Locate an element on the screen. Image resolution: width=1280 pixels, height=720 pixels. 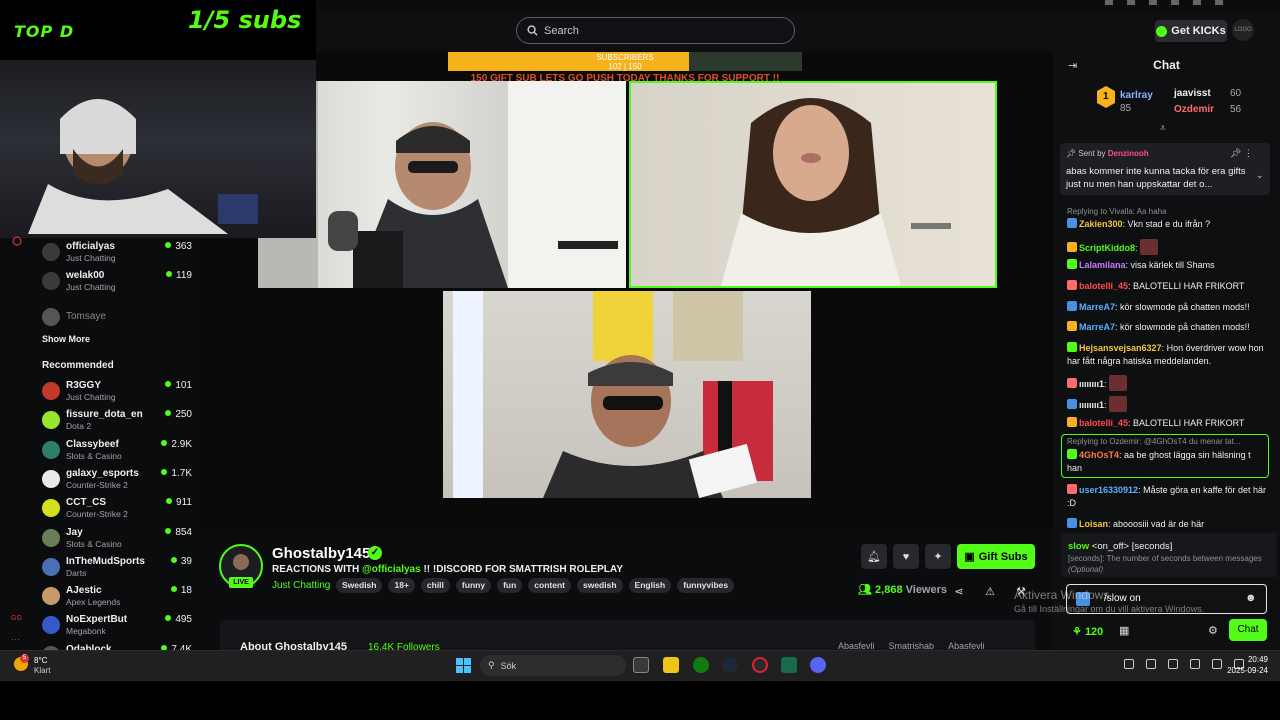
opera-icon is located at coordinates (760, 665).